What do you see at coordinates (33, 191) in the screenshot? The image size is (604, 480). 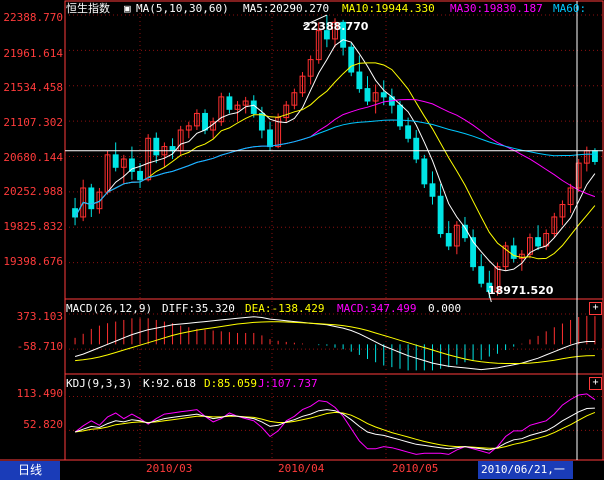 I see `price-axis-label: 20252.988` at bounding box center [33, 191].